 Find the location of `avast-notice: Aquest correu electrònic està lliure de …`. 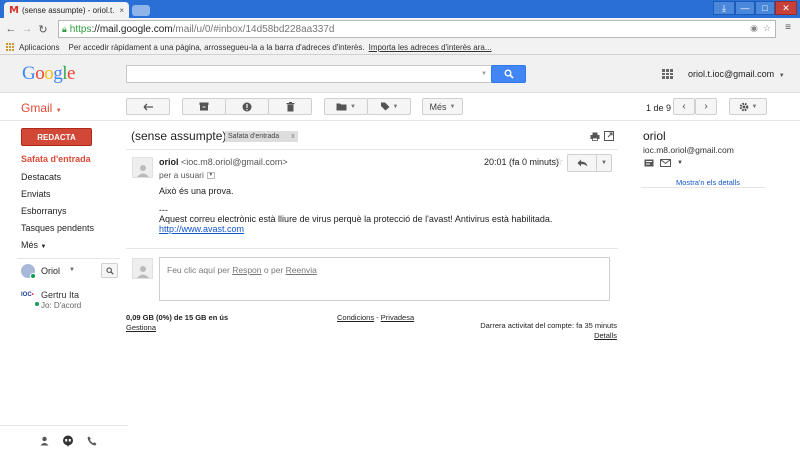

avast-notice: Aquest correu electrònic està lliure de … is located at coordinates (356, 219).